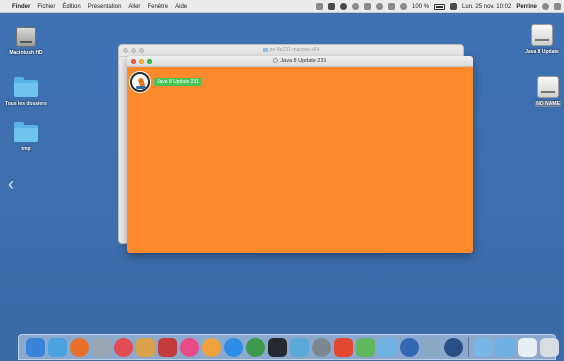 The image size is (564, 361). I want to click on quicktime-icon, so click(453, 347).